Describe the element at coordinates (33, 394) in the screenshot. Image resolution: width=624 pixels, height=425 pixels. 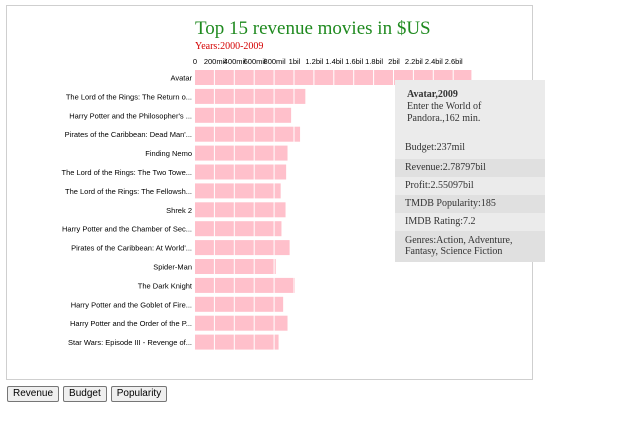
I see `revenue-button: Revenue` at that location.